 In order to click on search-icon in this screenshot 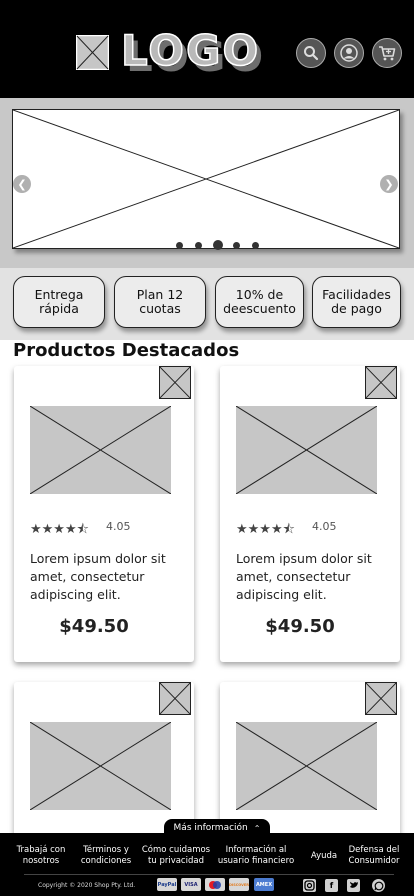, I will do `click(311, 53)`.